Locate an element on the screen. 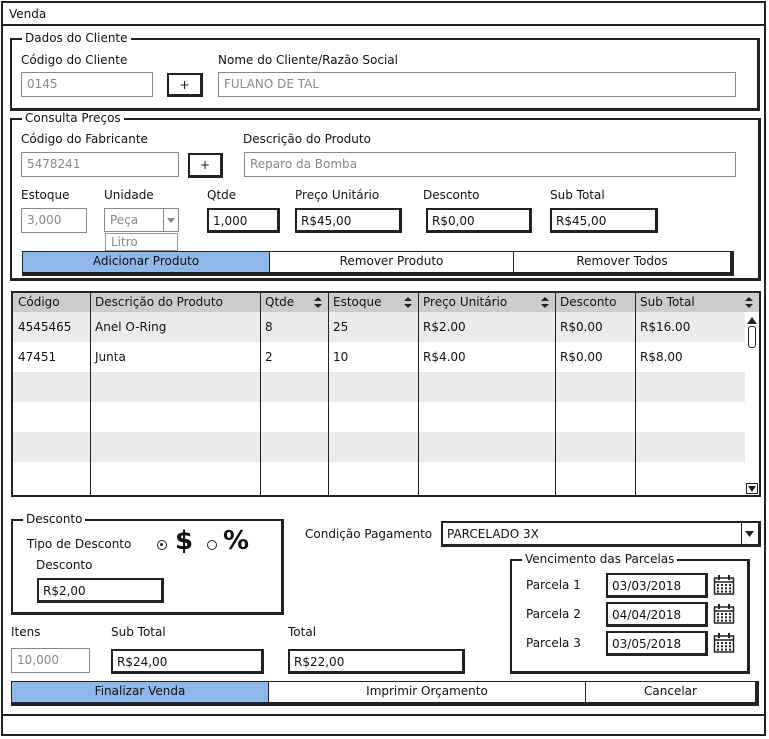 The width and height of the screenshot is (769, 739). descricao-produto-input: Reparo da Bomba is located at coordinates (490, 164).